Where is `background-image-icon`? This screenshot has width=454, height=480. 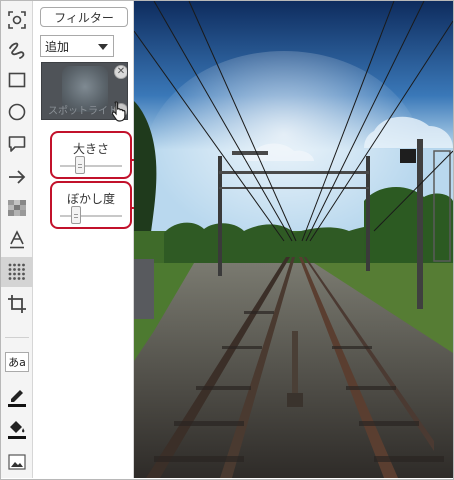
background-image-icon is located at coordinates (17, 462).